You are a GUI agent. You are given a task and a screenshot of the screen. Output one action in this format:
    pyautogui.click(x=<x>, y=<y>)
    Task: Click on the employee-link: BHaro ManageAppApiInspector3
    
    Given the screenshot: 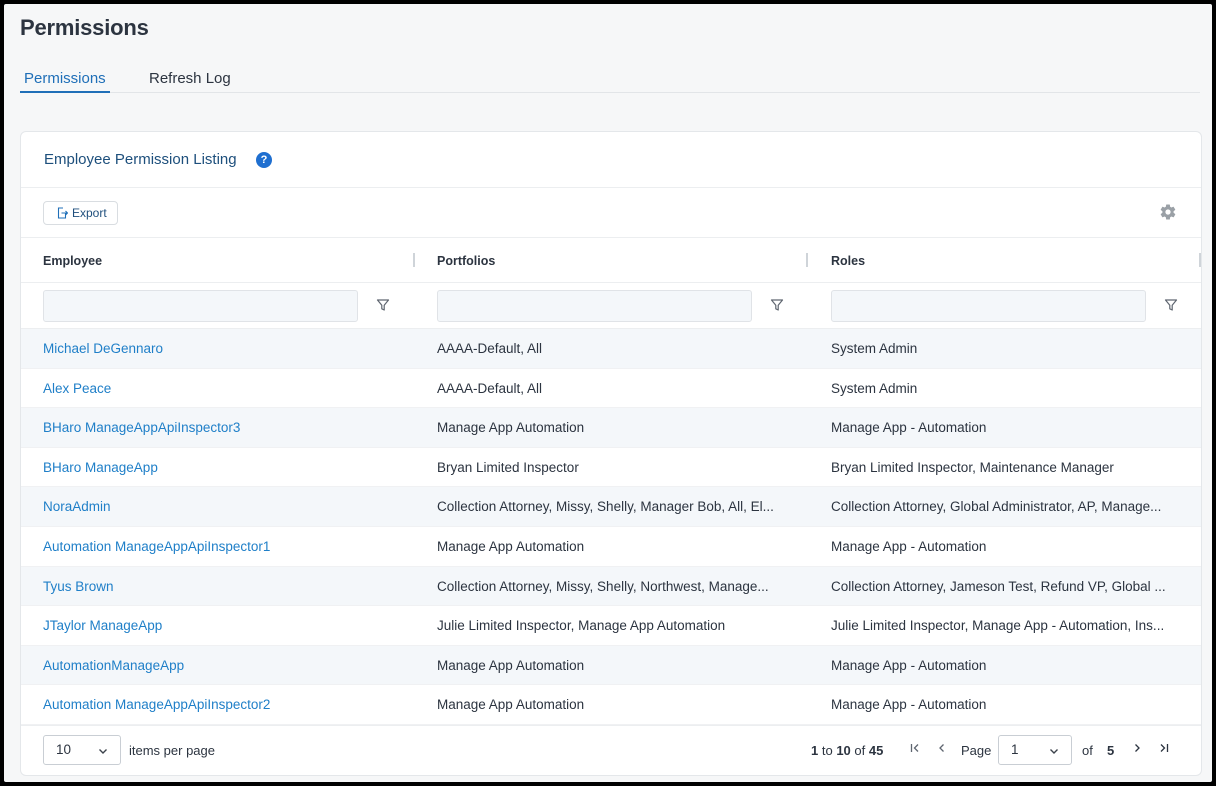 What is the action you would take?
    pyautogui.click(x=223, y=427)
    